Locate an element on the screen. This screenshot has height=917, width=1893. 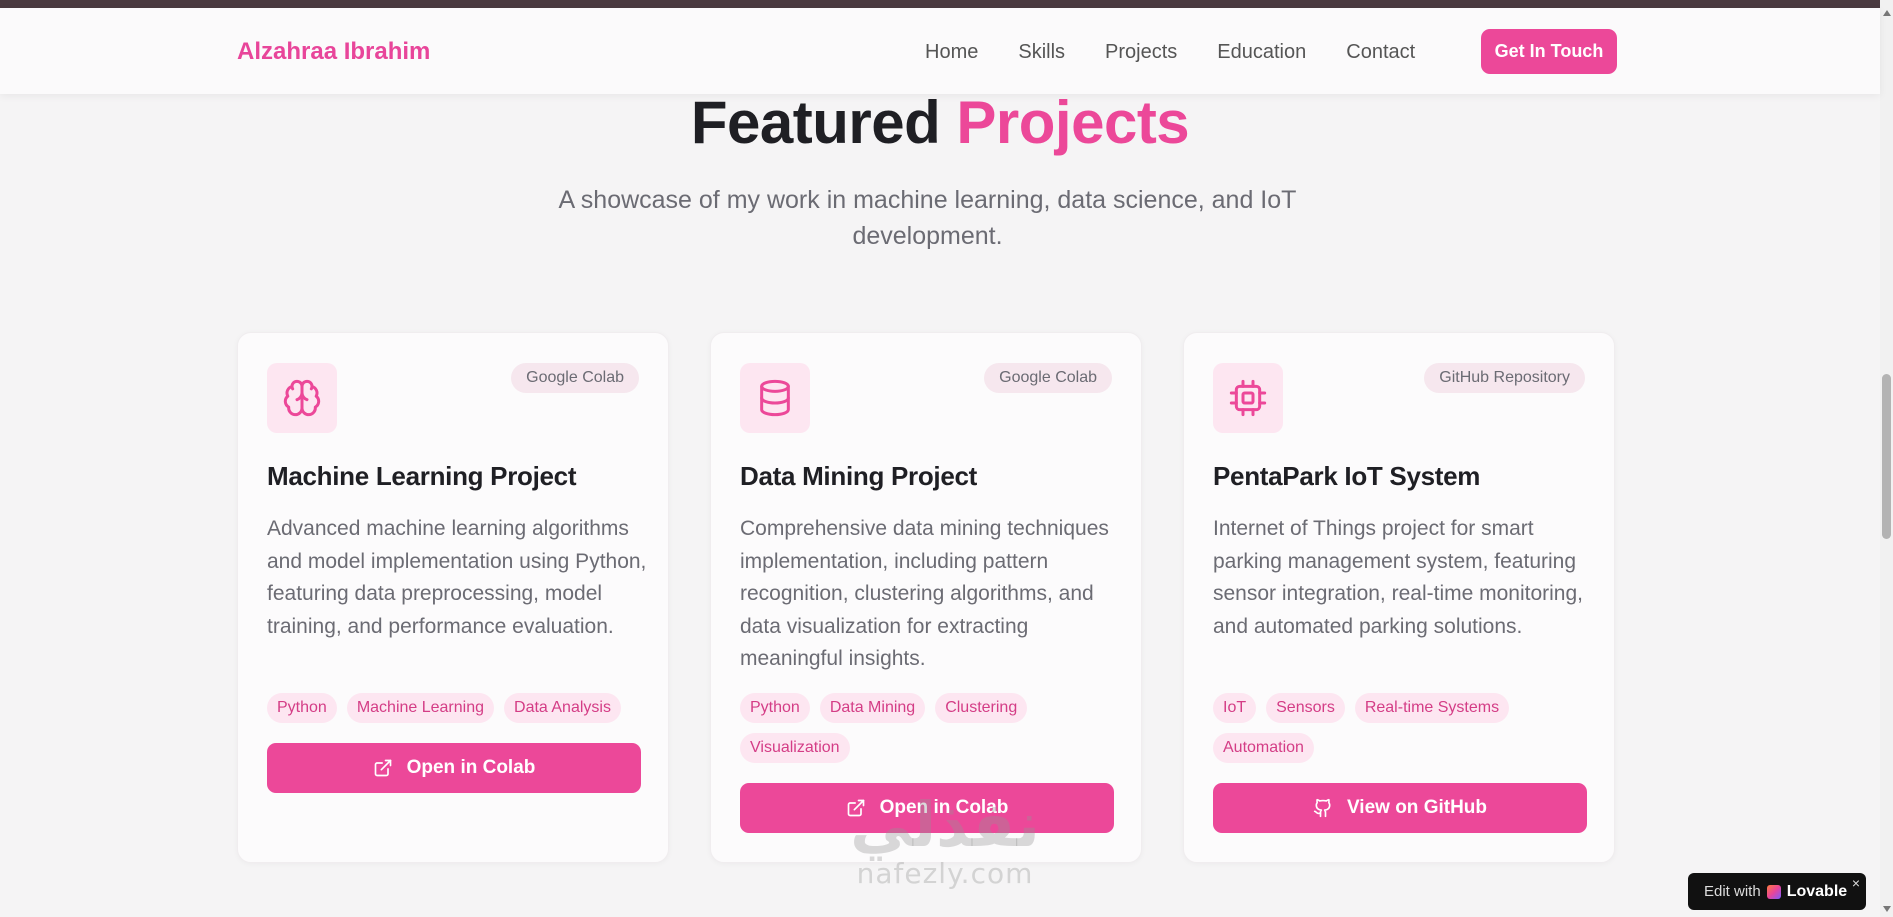
nafezly-watermark: نفذلي nafezly.com is located at coordinates (945, 839).